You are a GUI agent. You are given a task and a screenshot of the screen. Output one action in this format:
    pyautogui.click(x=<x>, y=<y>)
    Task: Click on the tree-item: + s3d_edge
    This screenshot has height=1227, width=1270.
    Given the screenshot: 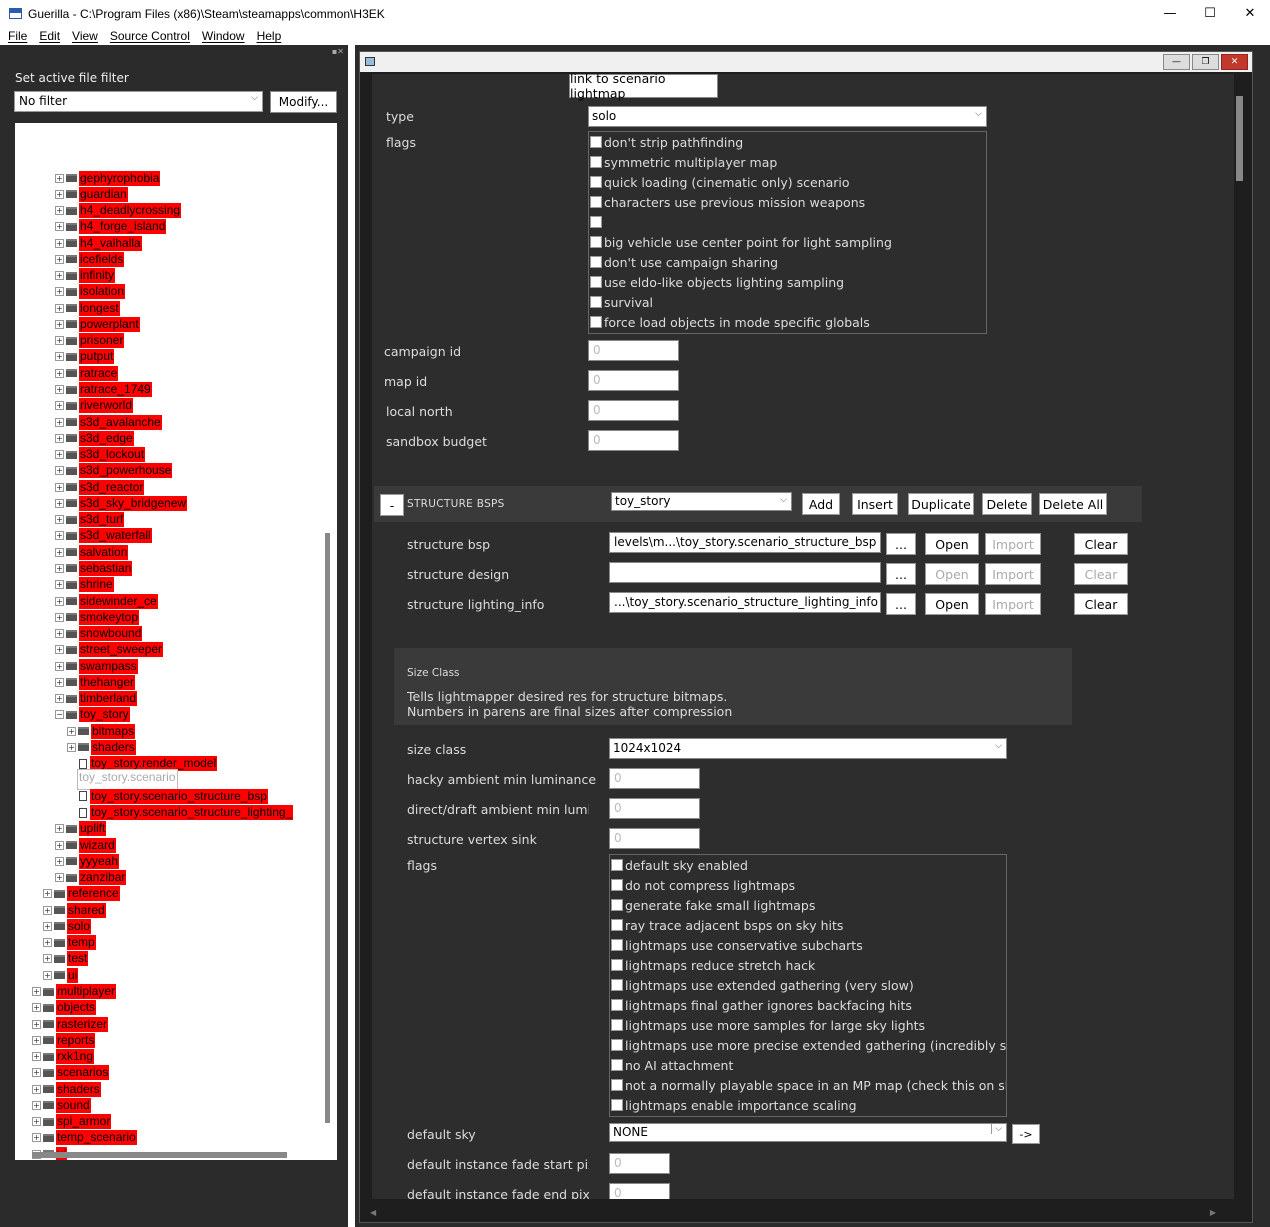 What is the action you would take?
    pyautogui.click(x=94, y=438)
    